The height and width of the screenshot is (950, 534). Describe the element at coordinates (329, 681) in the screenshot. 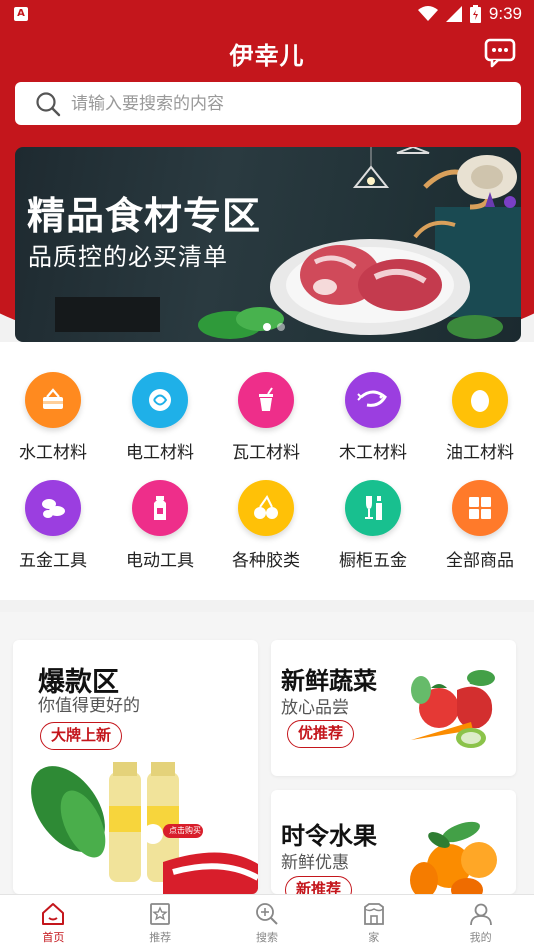

I see `card-title: 新鲜蔬菜` at that location.